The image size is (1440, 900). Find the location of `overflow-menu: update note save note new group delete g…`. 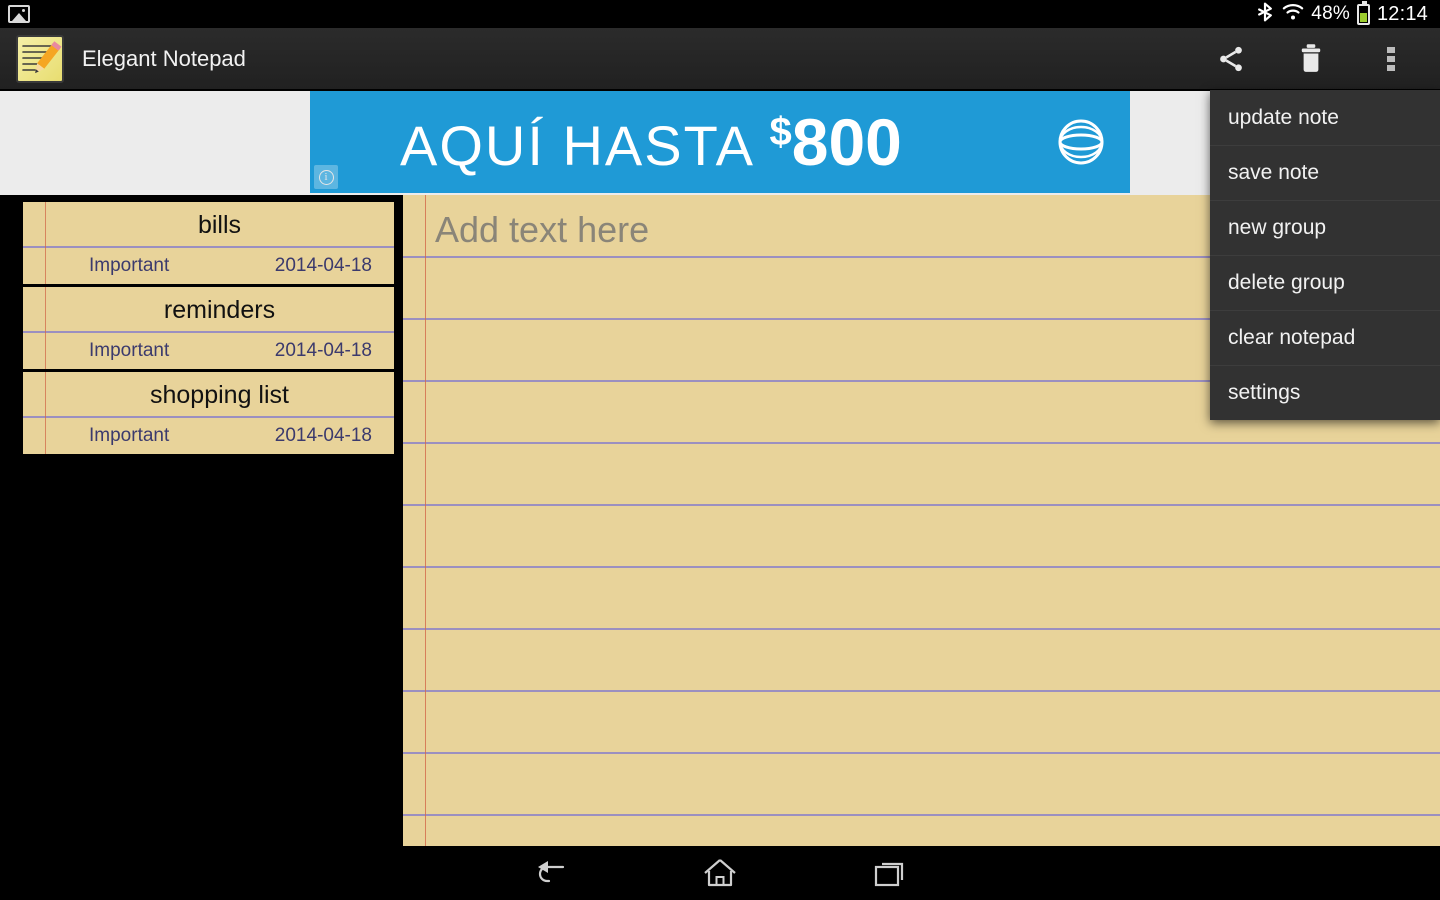

overflow-menu: update note save note new group delete g… is located at coordinates (1325, 255).